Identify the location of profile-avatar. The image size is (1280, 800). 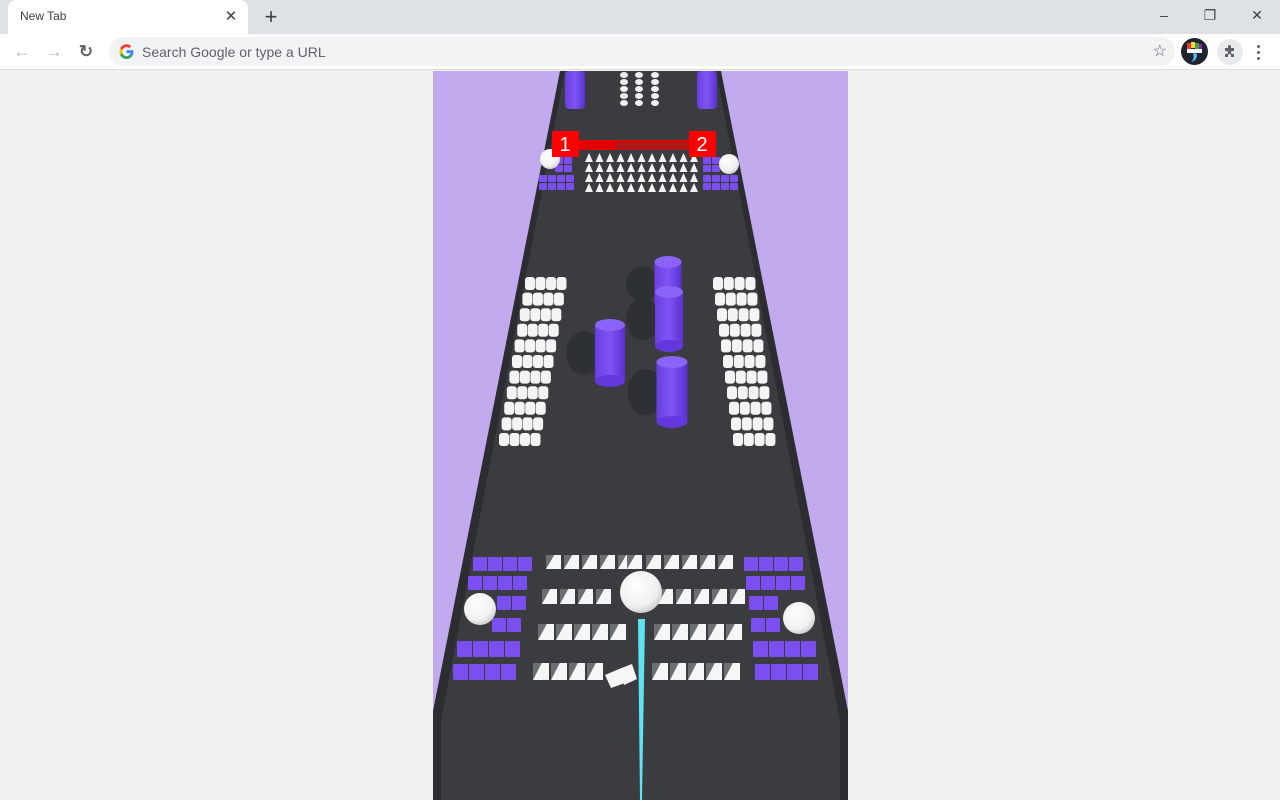
(1194, 51).